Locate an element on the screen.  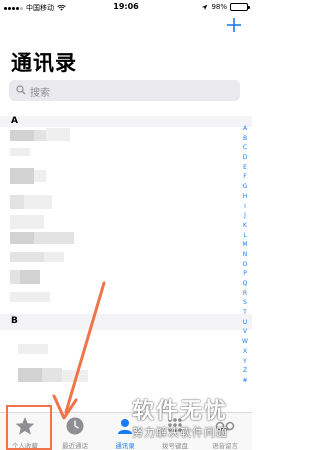
watermark-subtitle: 努力解决软件问题 is located at coordinates (180, 432).